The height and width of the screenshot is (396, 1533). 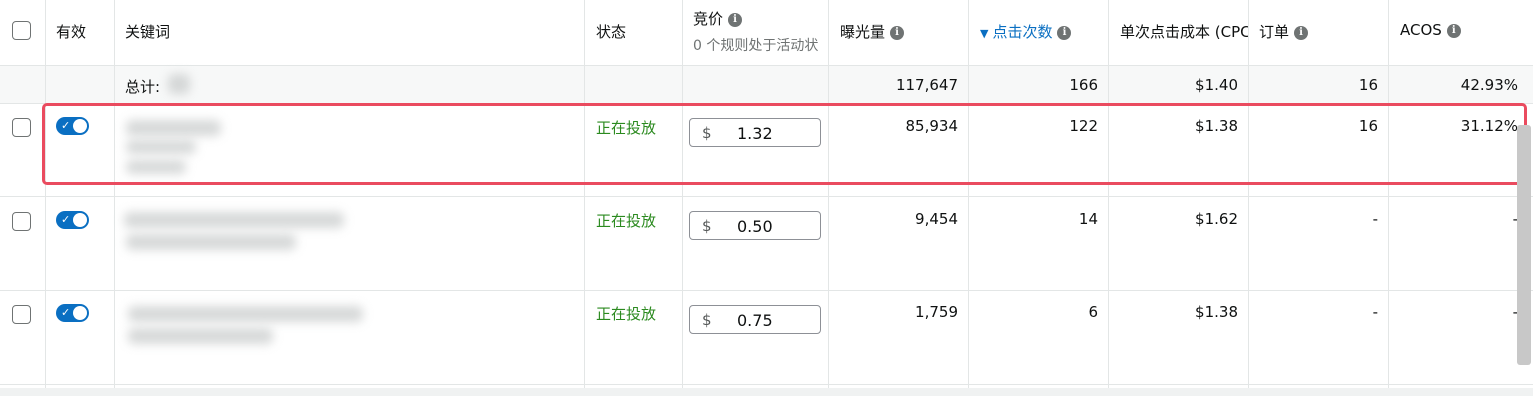 I want to click on sort-down-icon: ▼, so click(x=984, y=33).